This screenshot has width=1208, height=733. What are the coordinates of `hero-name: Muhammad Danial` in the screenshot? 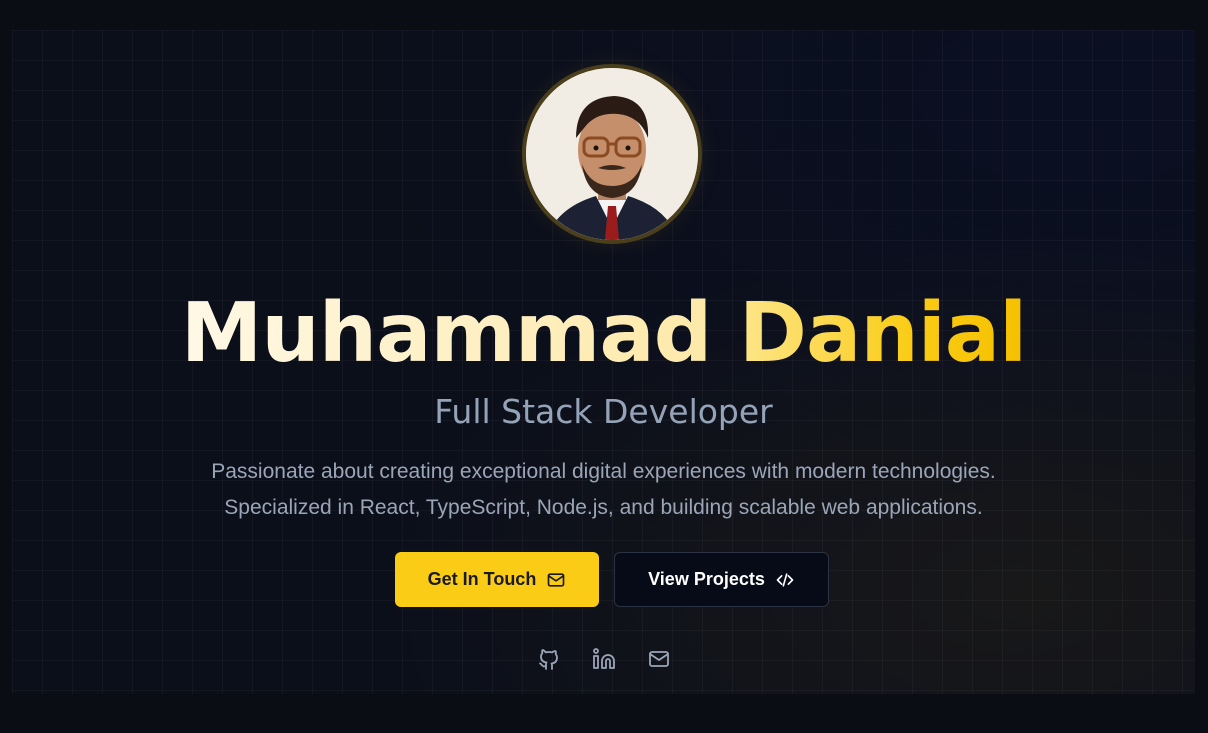 It's located at (603, 334).